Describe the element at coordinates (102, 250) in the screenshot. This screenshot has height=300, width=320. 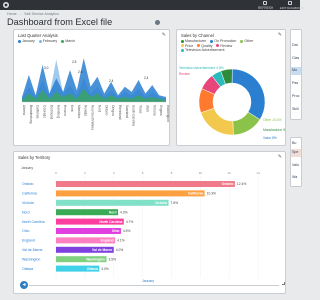
I see `bar-inner-label: Val de Marne` at that location.